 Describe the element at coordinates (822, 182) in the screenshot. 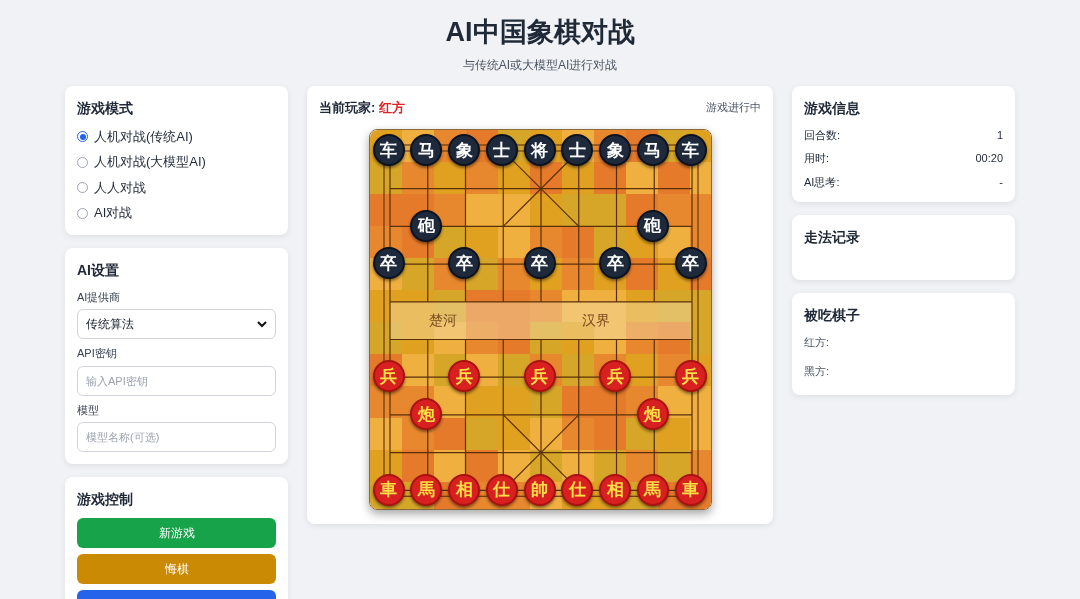

I see `info-label: AI思考:` at that location.